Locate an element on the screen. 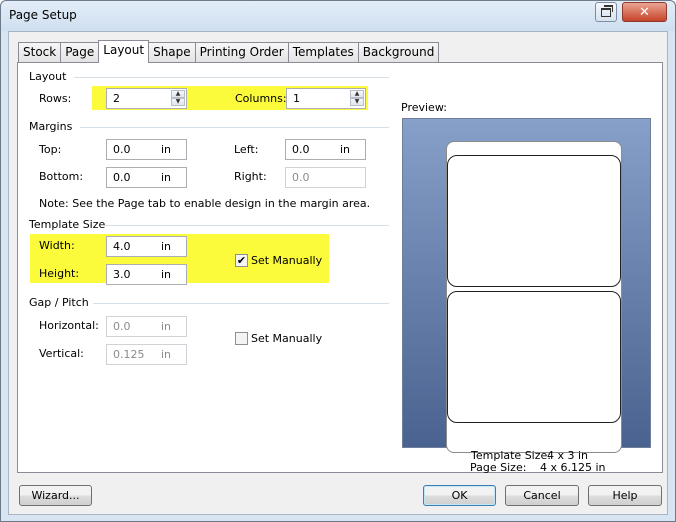  tab-page: Page is located at coordinates (80, 52).